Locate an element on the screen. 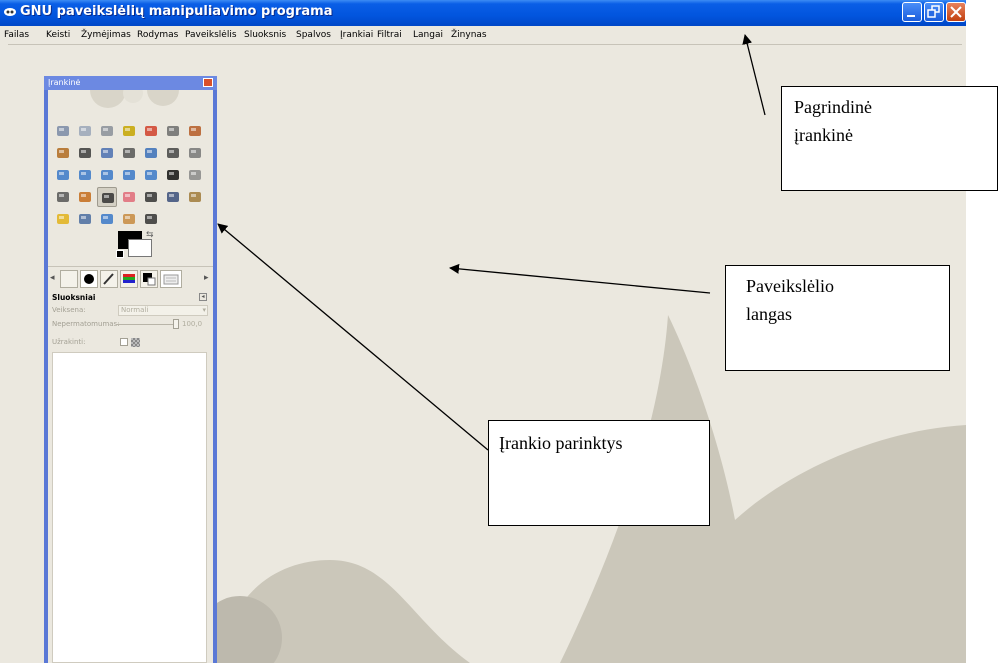 This screenshot has height=663, width=999. arrow-to-image-window is located at coordinates (580, 278).